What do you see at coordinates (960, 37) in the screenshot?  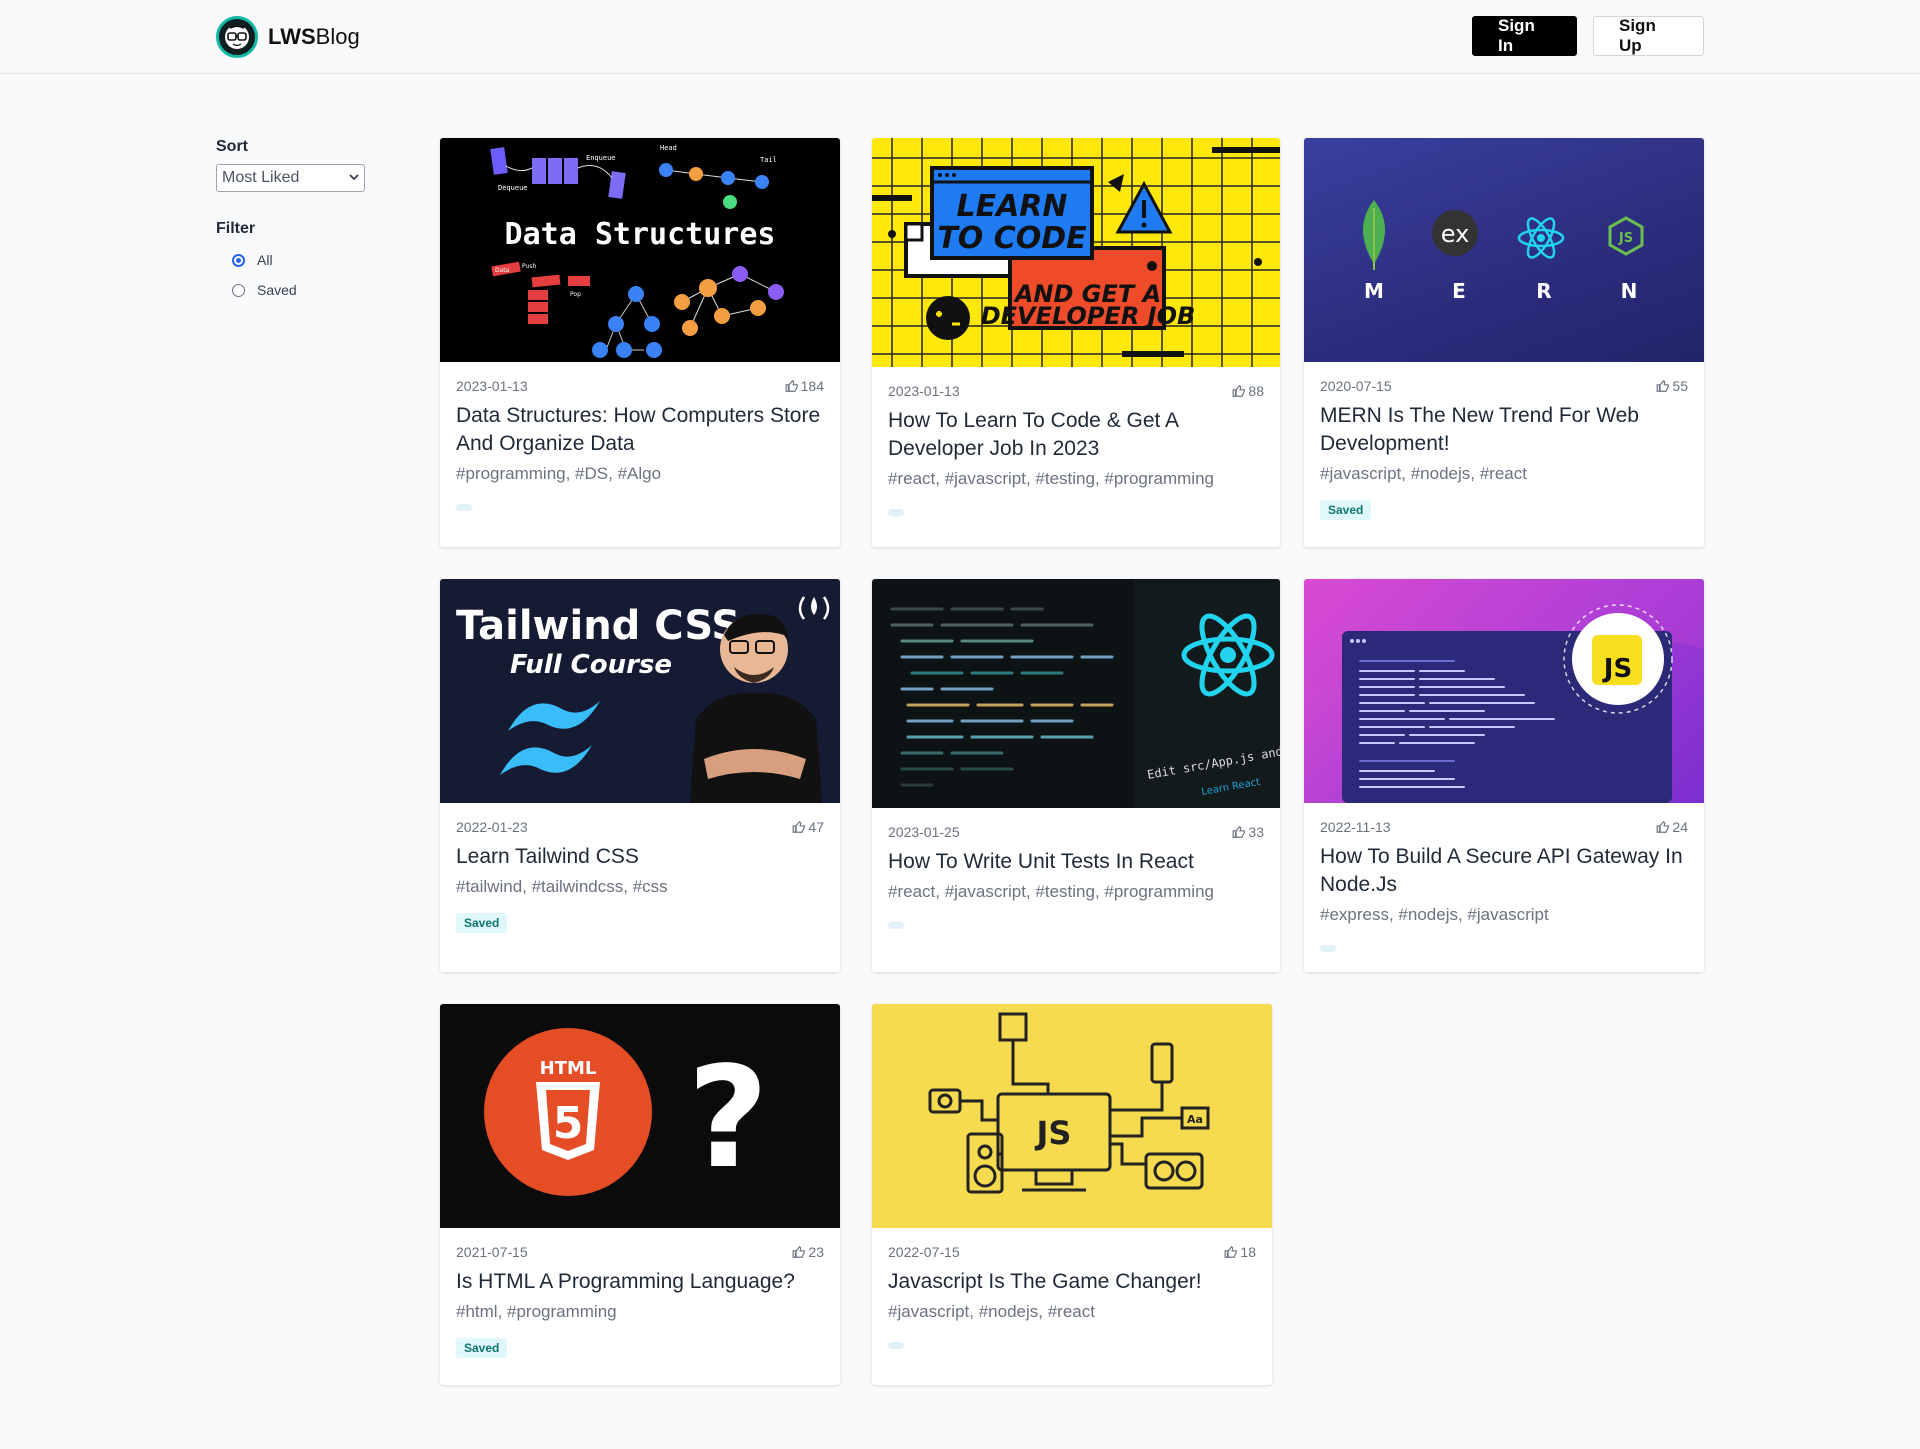 I see `top-navbar: LWSBlog Sign In Sign Up` at bounding box center [960, 37].